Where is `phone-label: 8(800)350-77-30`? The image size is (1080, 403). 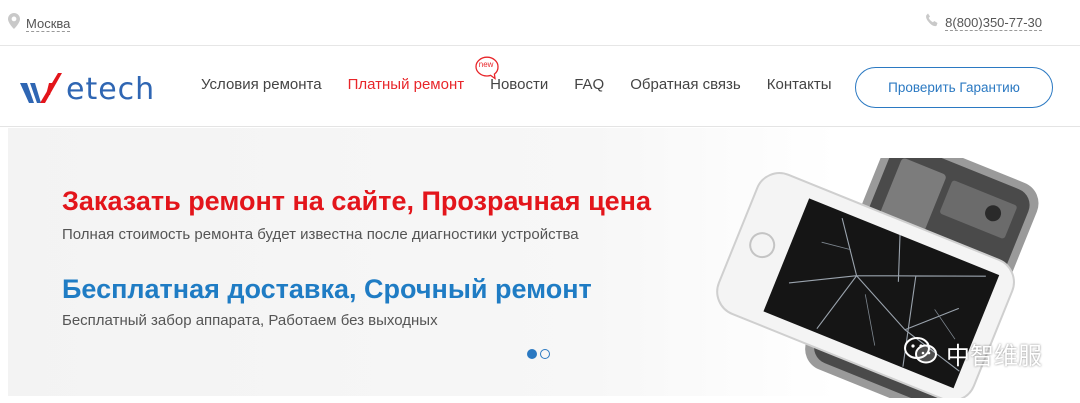 phone-label: 8(800)350-77-30 is located at coordinates (993, 23).